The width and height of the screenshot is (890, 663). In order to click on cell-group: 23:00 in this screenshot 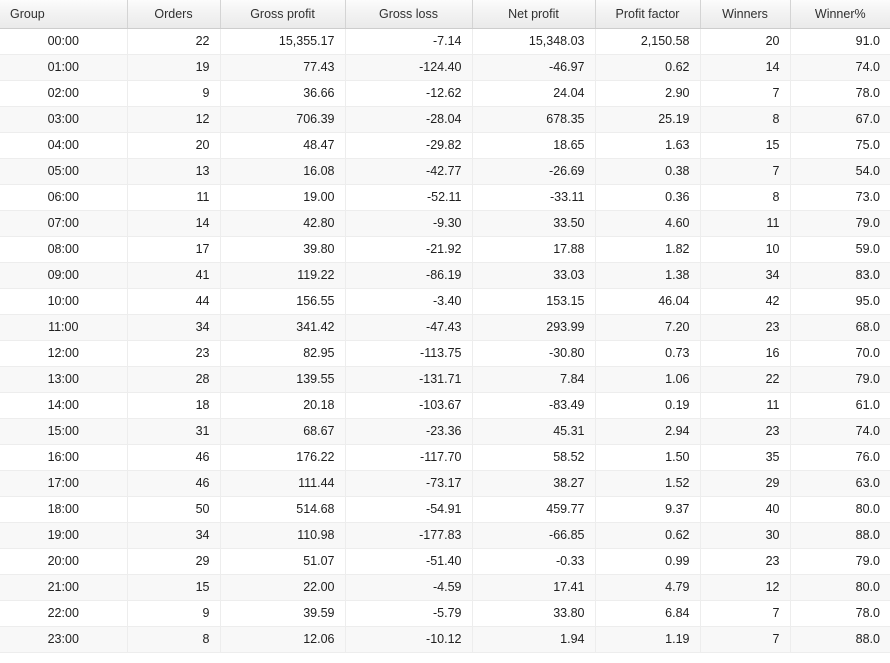, I will do `click(64, 639)`.